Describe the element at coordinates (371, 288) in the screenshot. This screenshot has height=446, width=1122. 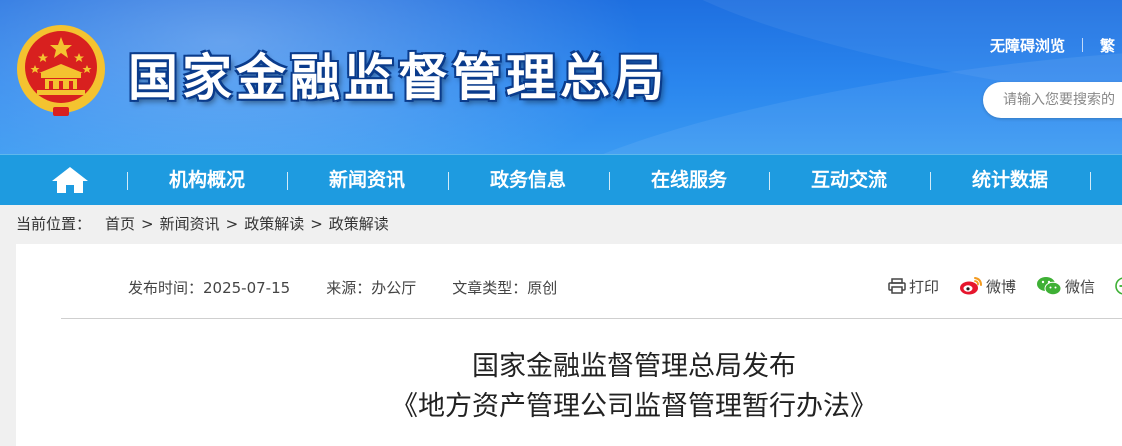
I see `article-source: 来源：办公厅` at that location.